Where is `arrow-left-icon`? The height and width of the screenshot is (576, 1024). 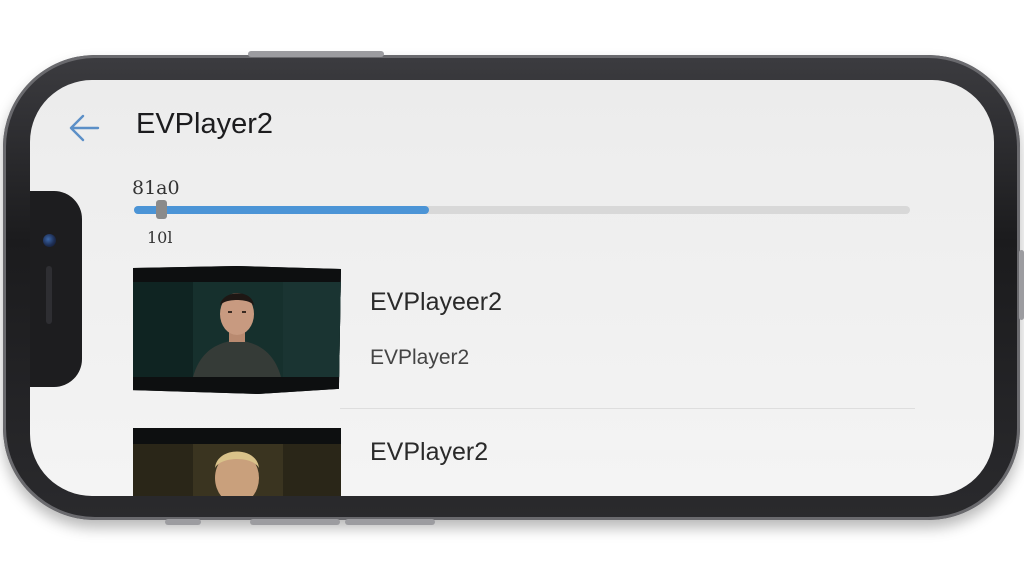 arrow-left-icon is located at coordinates (84, 128).